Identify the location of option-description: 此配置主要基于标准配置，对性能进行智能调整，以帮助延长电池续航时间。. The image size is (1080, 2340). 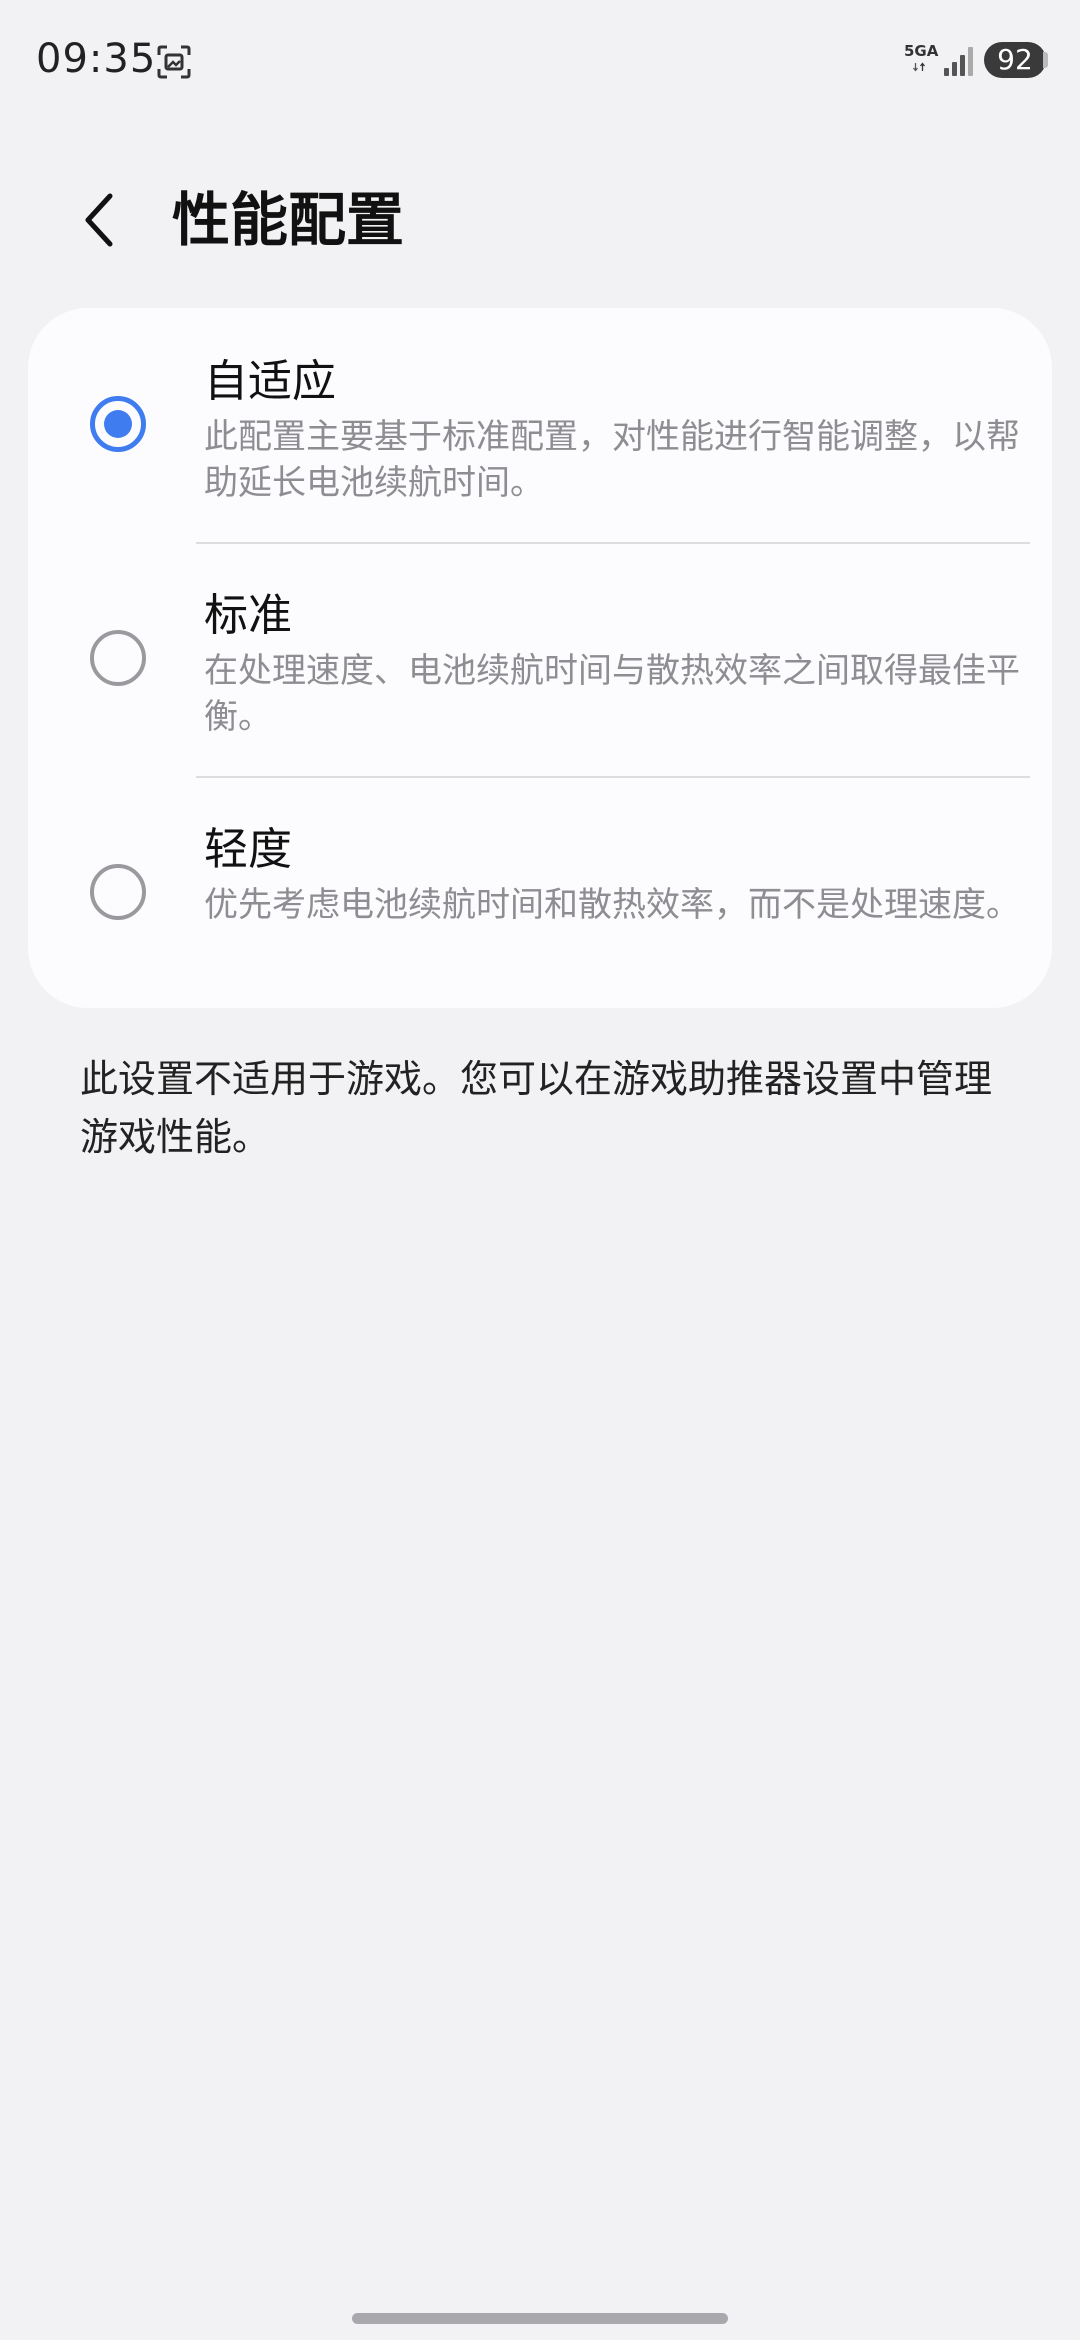
(612, 460).